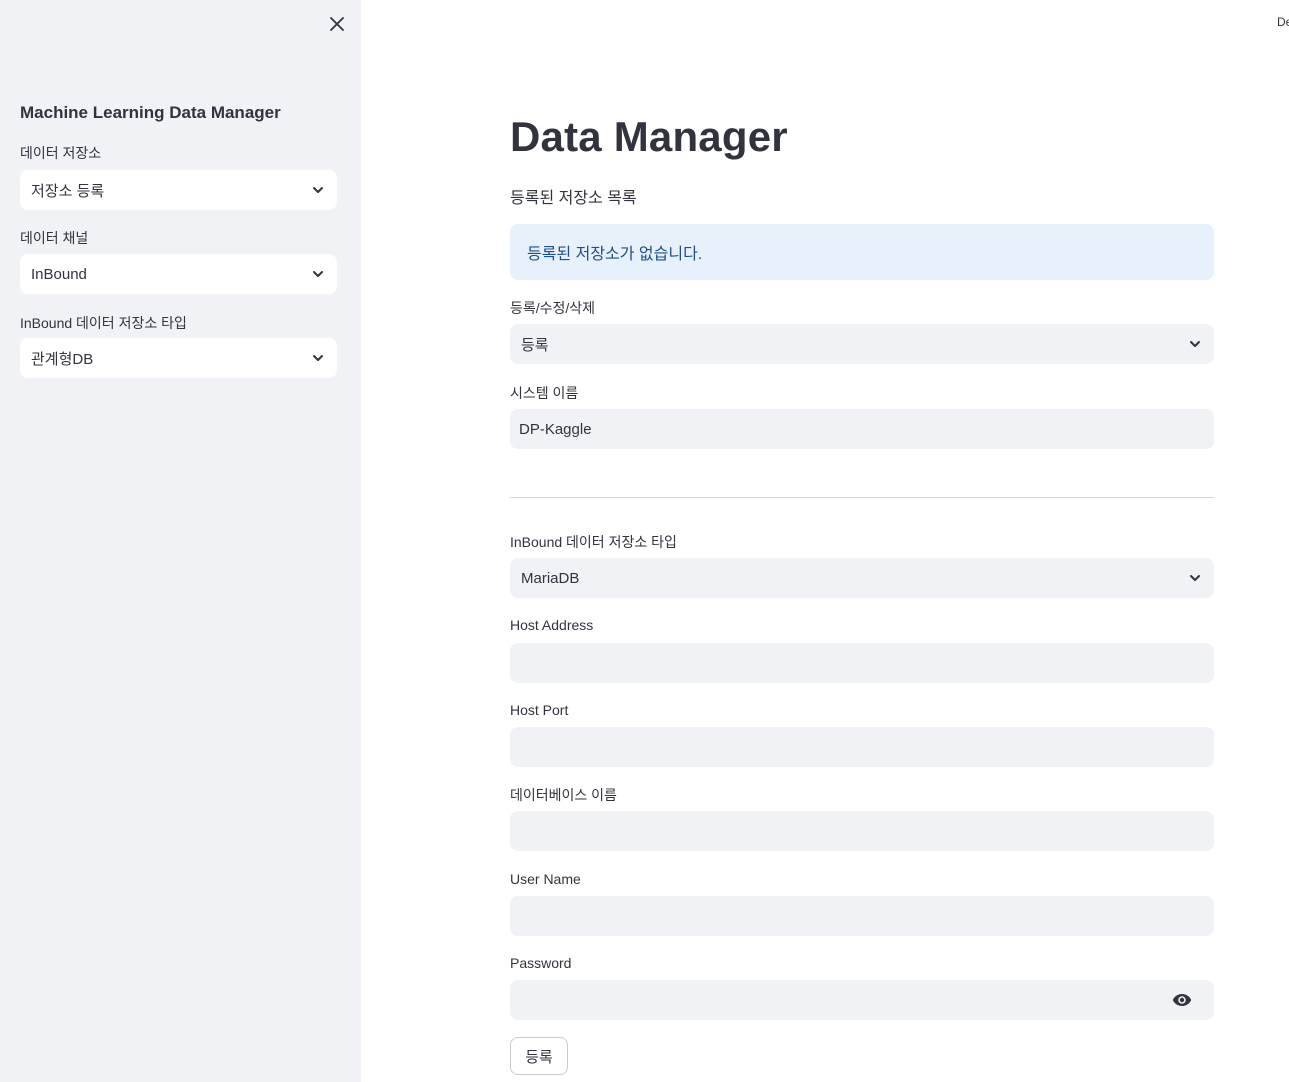 The width and height of the screenshot is (1289, 1082). Describe the element at coordinates (615, 254) in the screenshot. I see `info-message: 등록된 저장소가 없습니다.` at that location.